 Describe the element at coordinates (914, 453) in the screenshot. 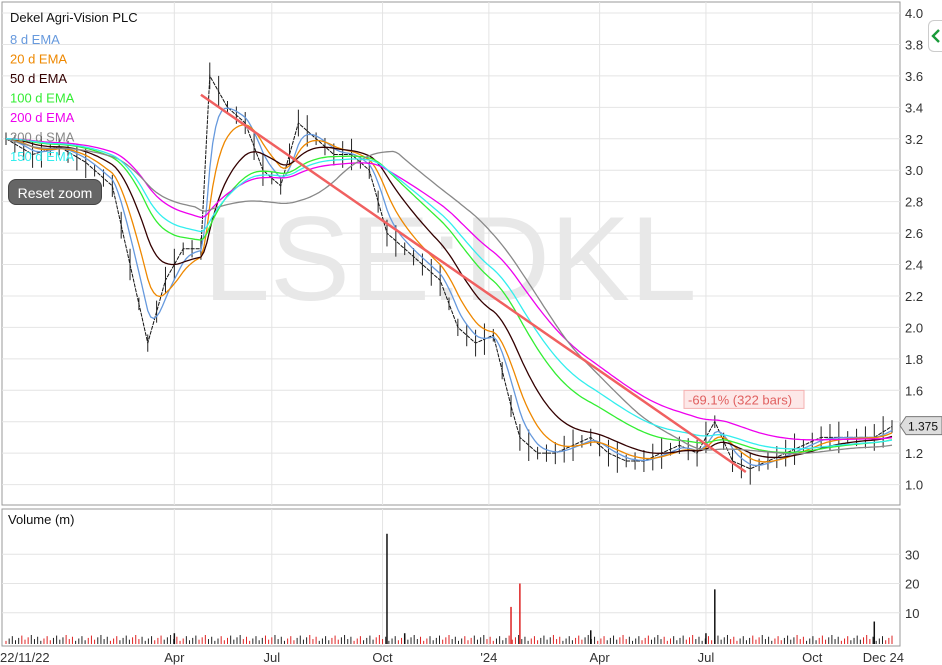

I see `y-tick-label: 1.2` at that location.